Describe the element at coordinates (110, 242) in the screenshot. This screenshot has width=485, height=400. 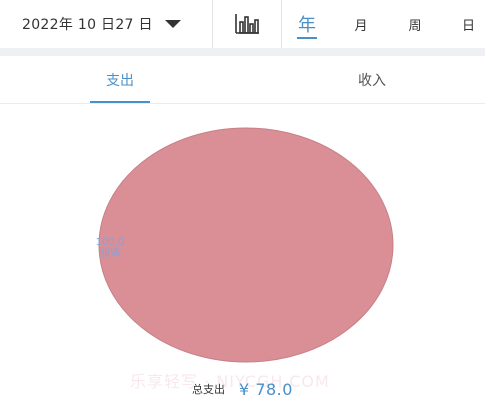
I see `slice-value: 100.0` at that location.